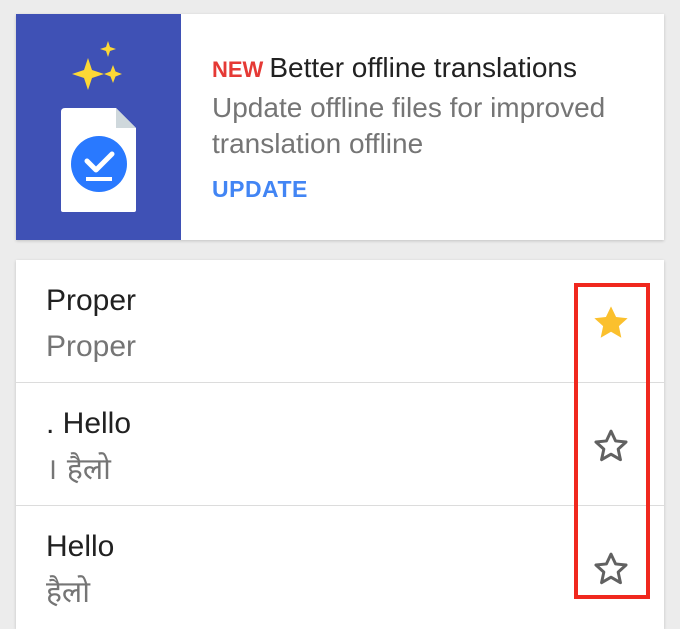 The width and height of the screenshot is (680, 629). What do you see at coordinates (126, 118) in the screenshot?
I see `document-fold-icon` at bounding box center [126, 118].